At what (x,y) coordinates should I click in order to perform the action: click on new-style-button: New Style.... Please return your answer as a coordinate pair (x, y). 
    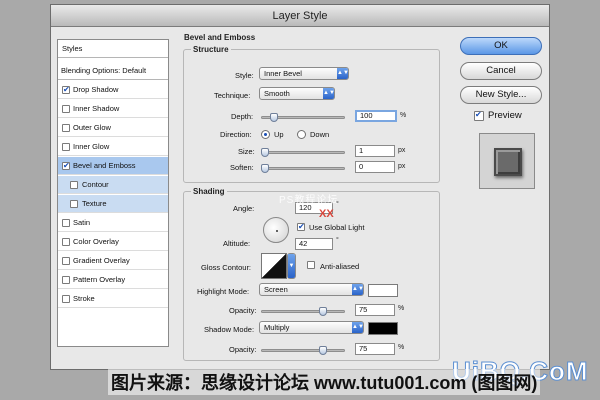
    Looking at the image, I should click on (501, 95).